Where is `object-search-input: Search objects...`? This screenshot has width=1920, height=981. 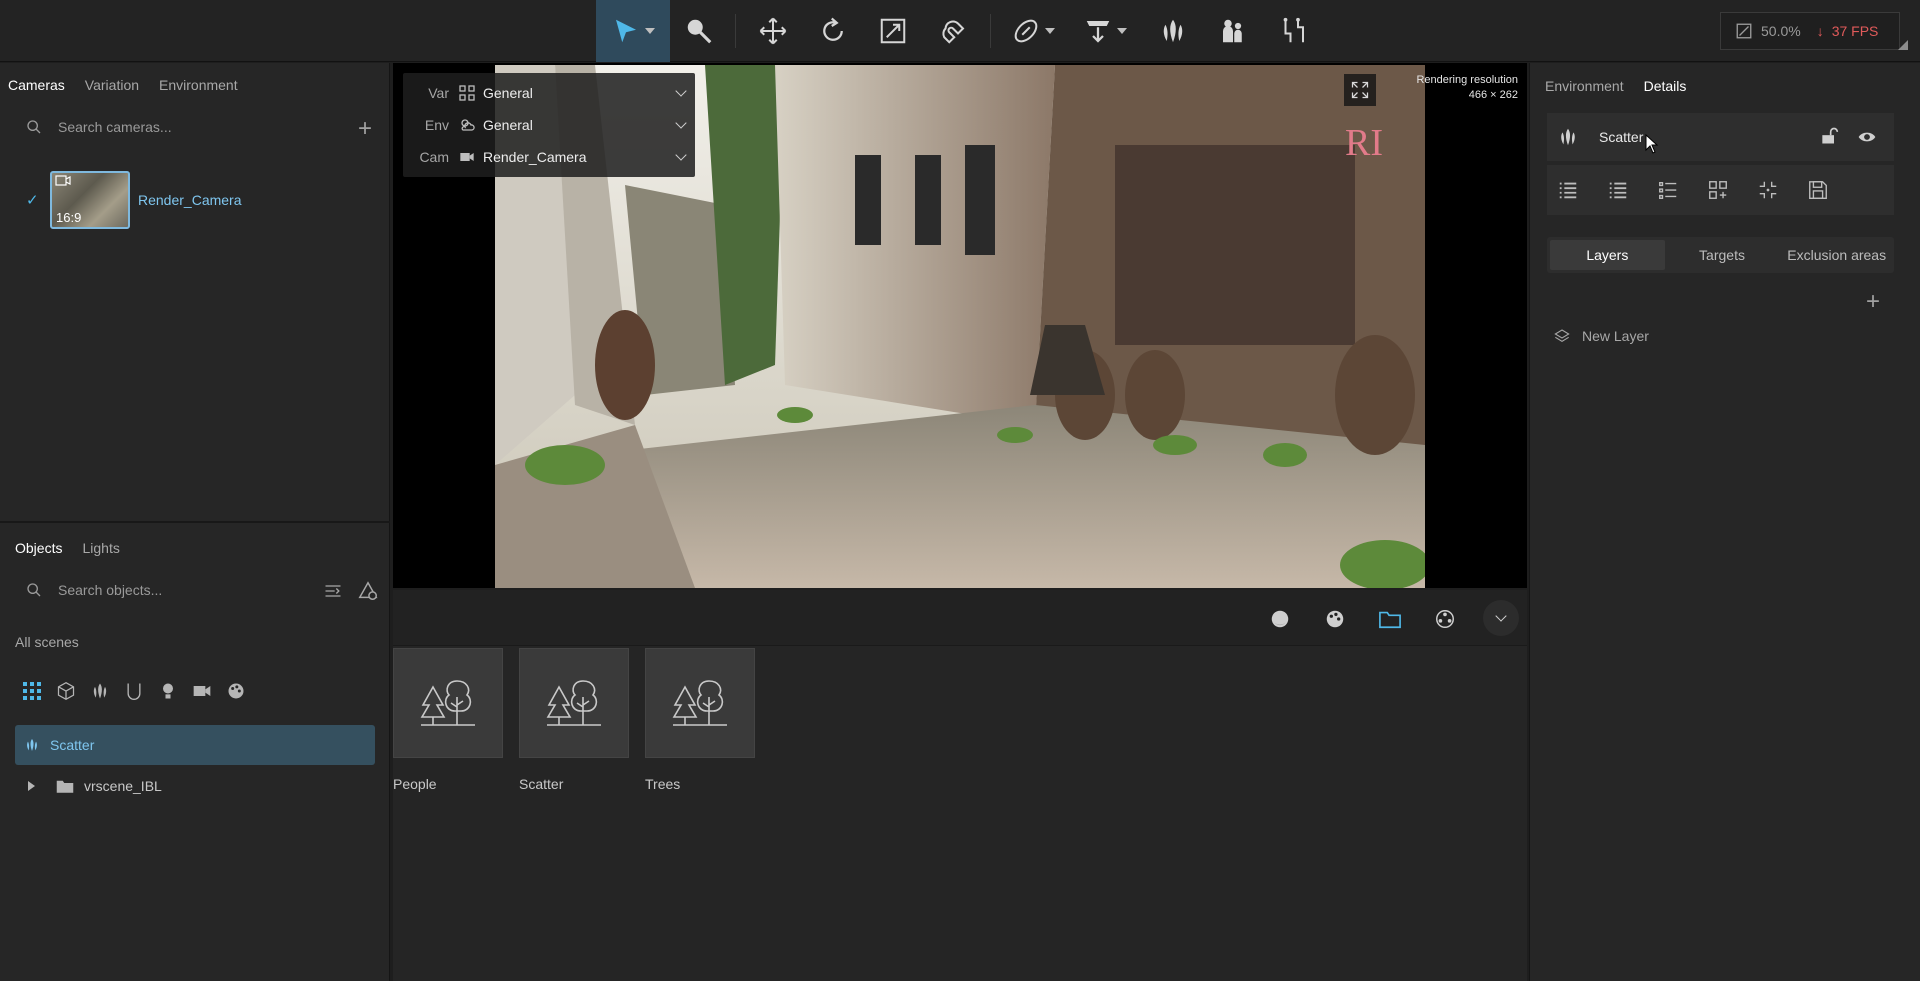 object-search-input: Search objects... is located at coordinates (110, 590).